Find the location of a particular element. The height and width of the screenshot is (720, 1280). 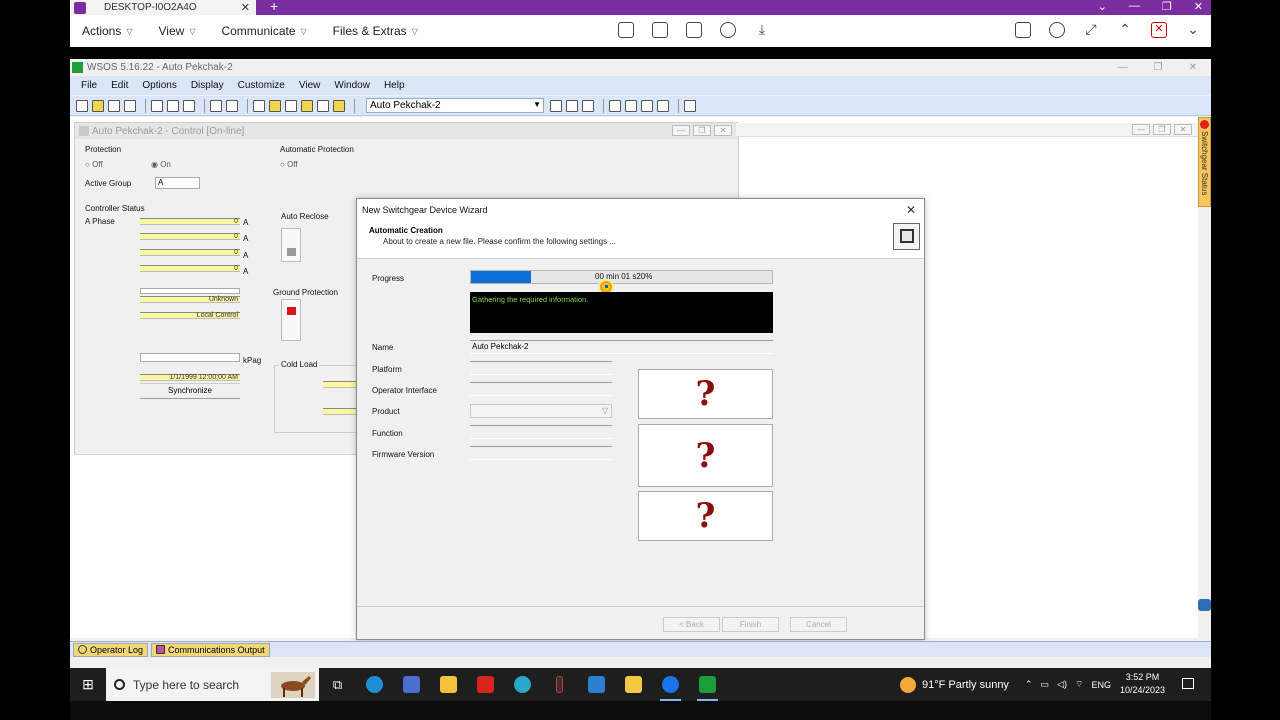

menu-display: Display is located at coordinates (207, 85).